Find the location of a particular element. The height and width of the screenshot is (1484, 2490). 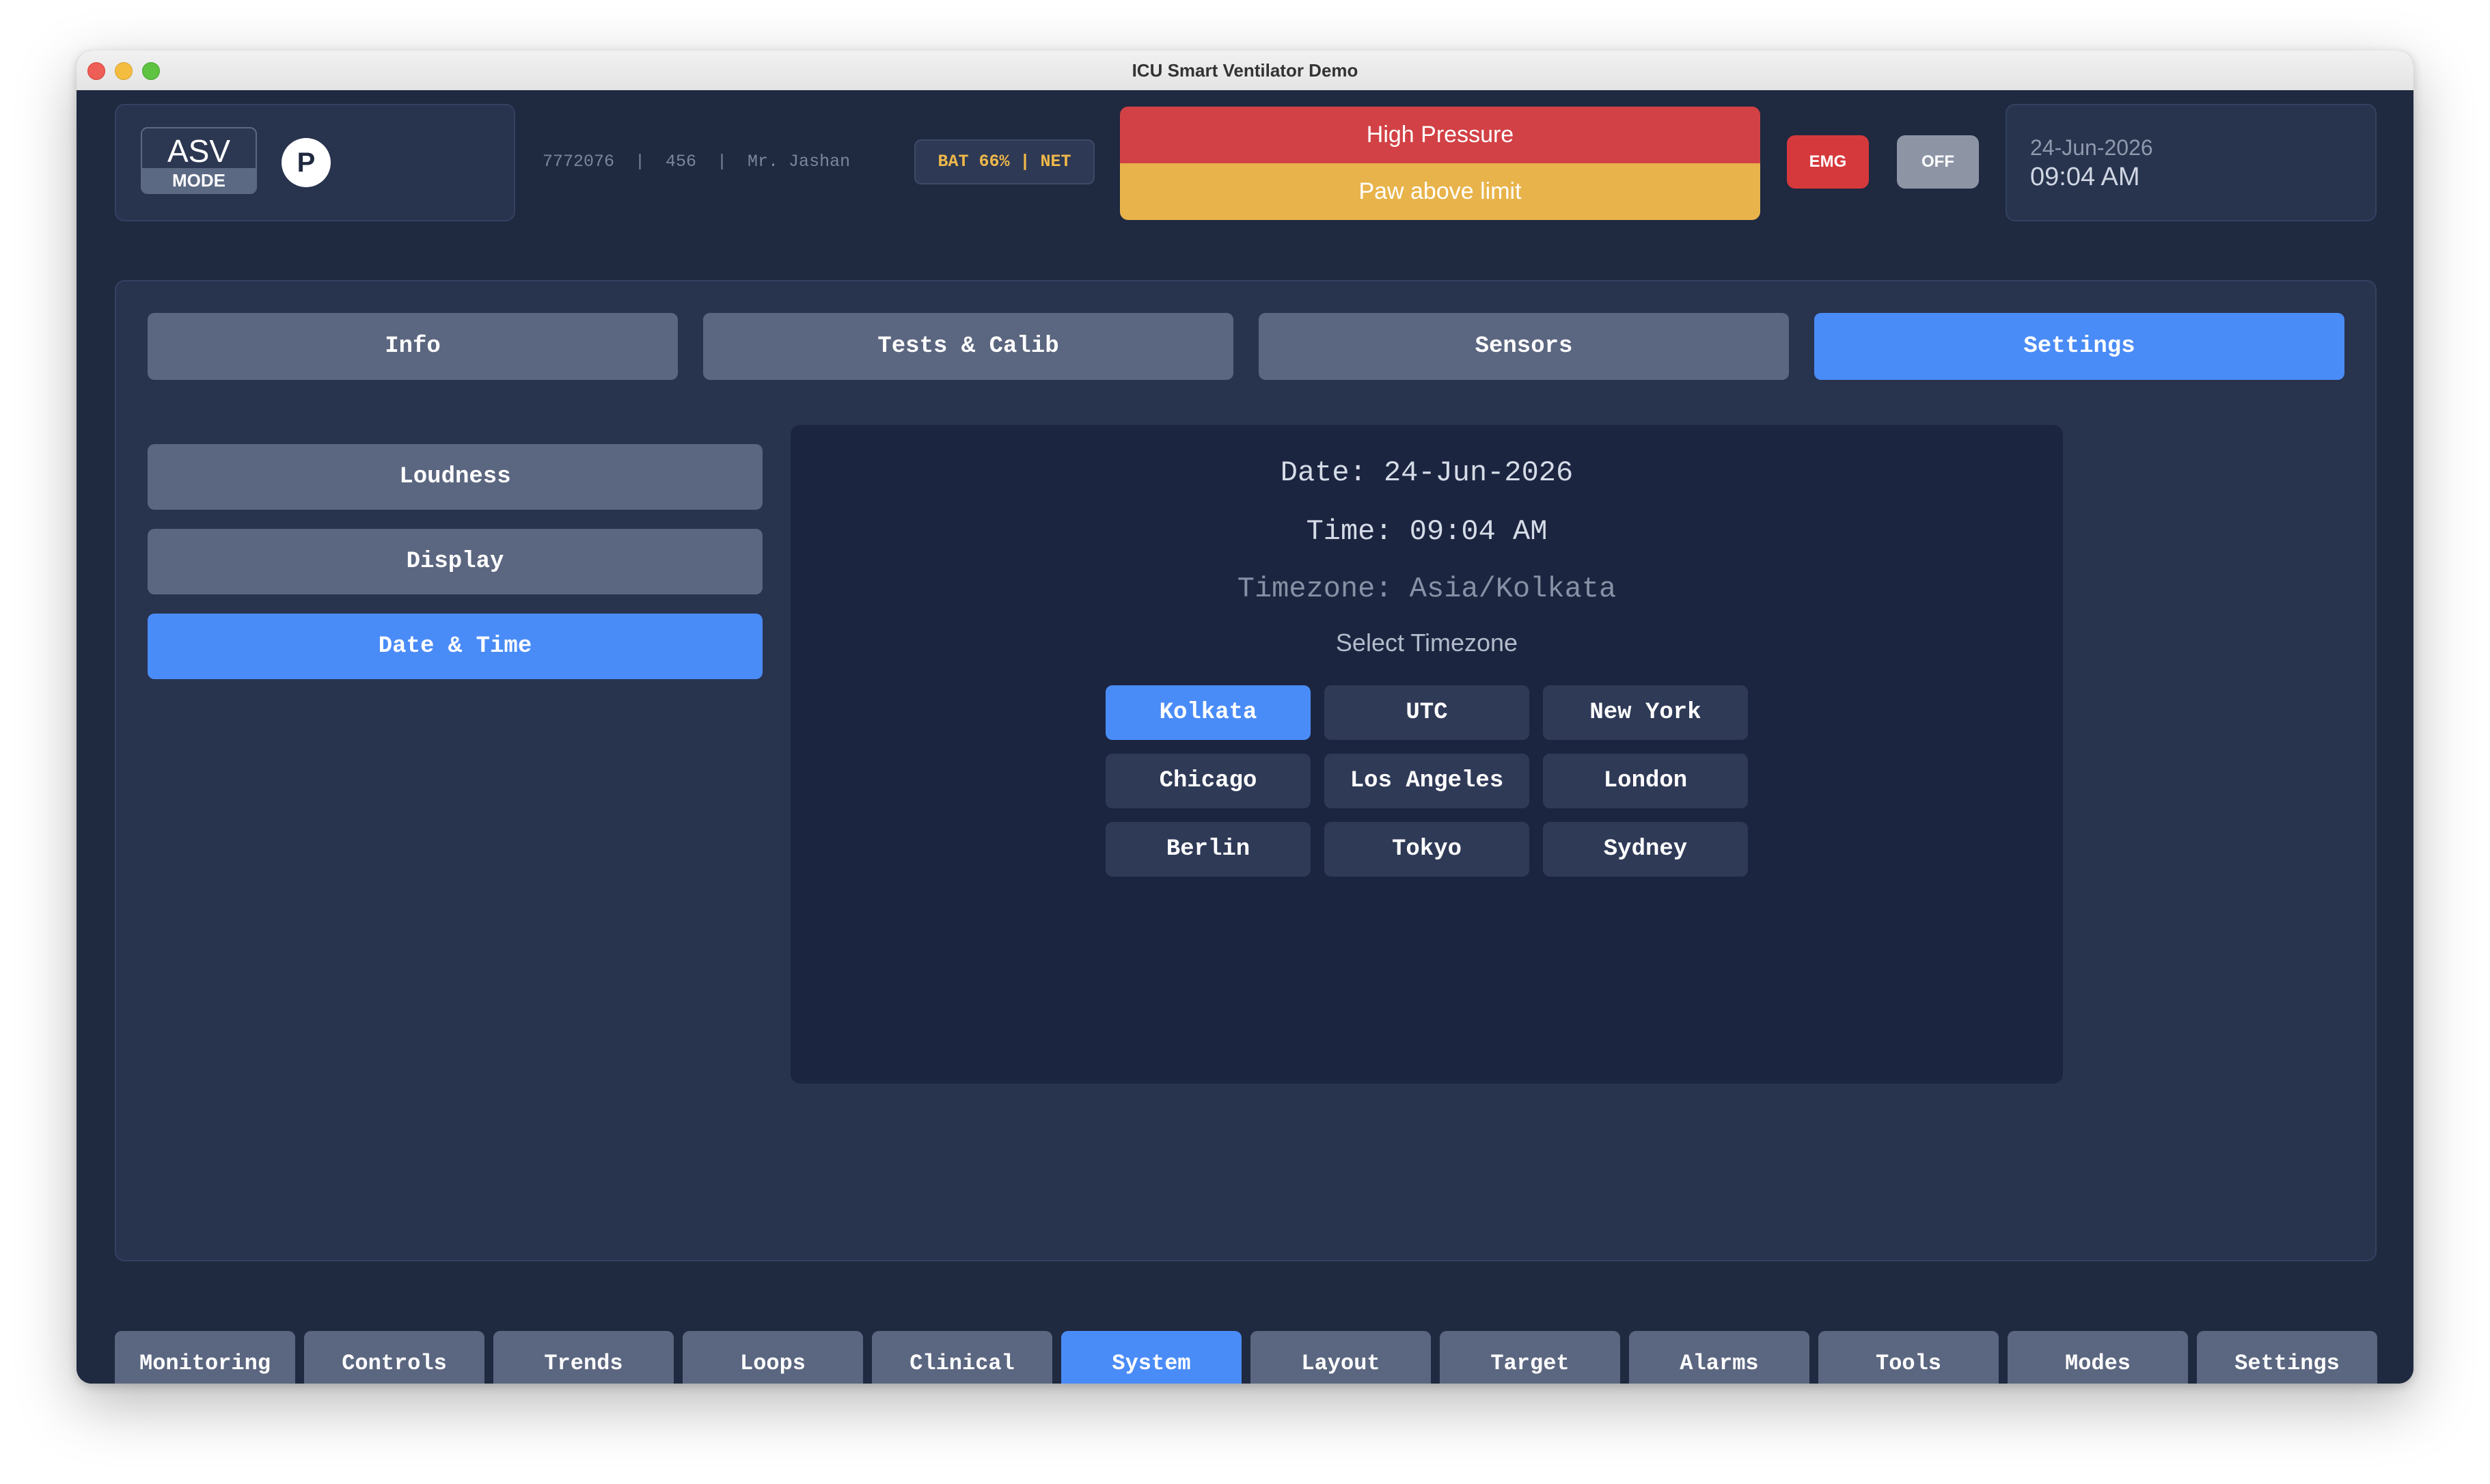

nav-loops: Loops is located at coordinates (773, 1358).